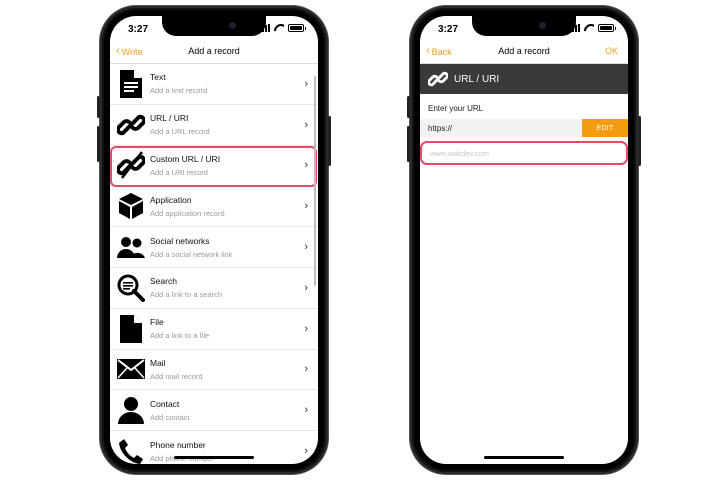 The height and width of the screenshot is (480, 720). Describe the element at coordinates (171, 199) in the screenshot. I see `item-title: Application` at that location.